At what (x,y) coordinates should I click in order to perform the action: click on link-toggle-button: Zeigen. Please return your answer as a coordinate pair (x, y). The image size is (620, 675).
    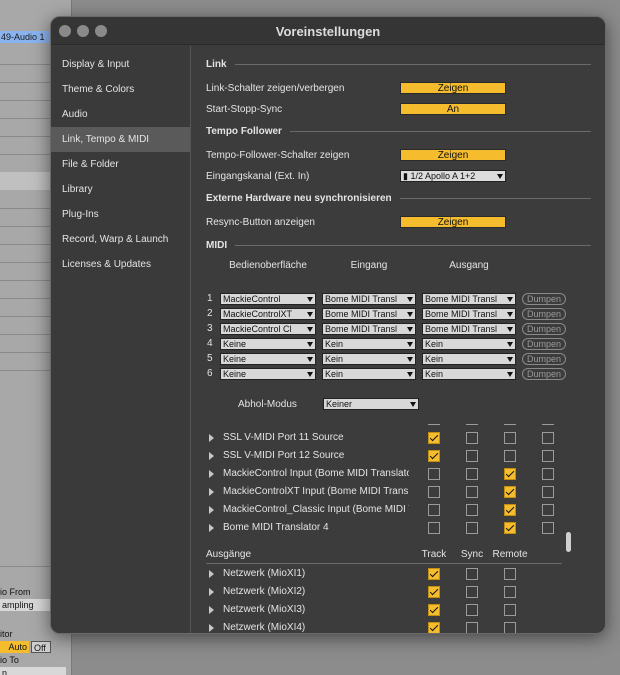
    Looking at the image, I should click on (453, 88).